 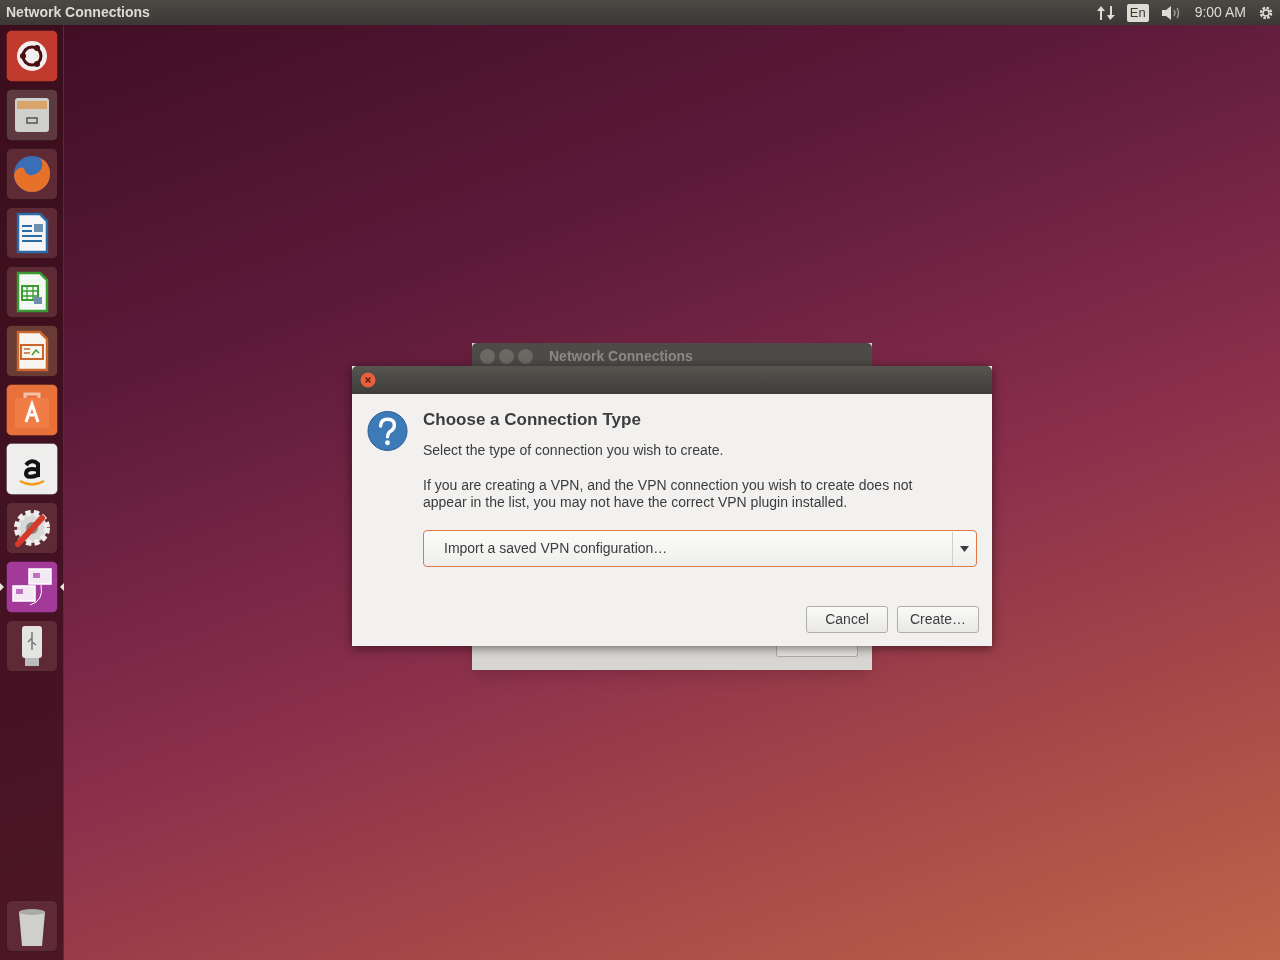 What do you see at coordinates (847, 619) in the screenshot?
I see `dialog-button: Cancel` at bounding box center [847, 619].